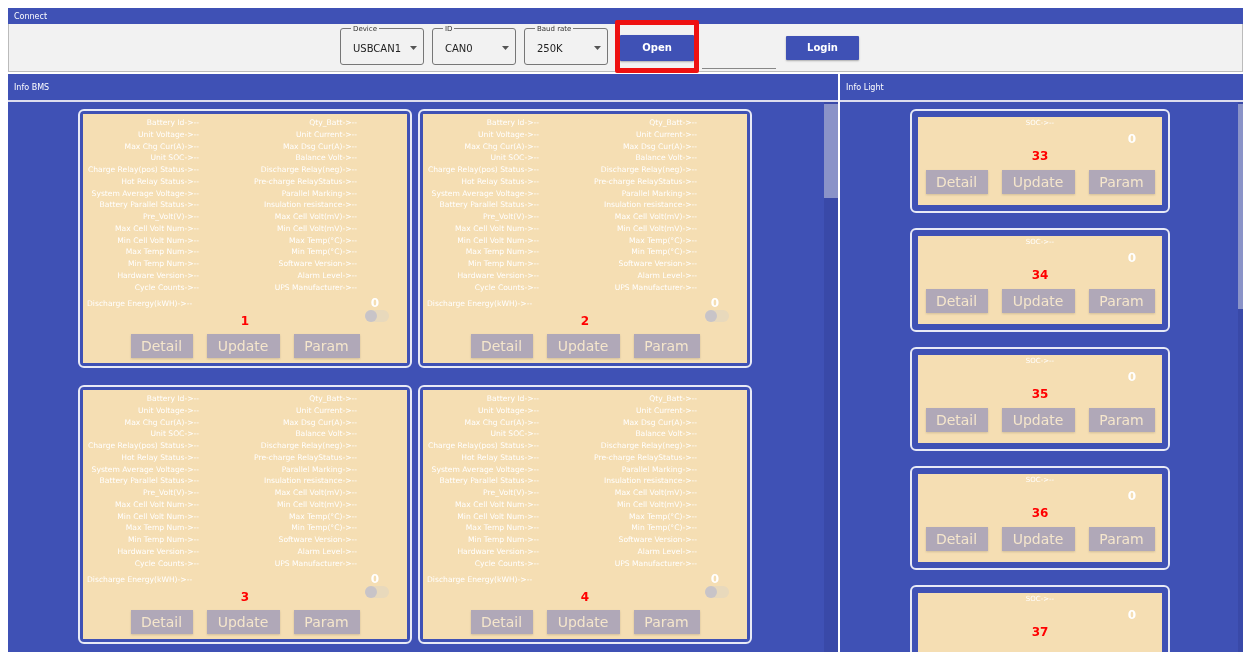 This screenshot has width=1243, height=660. Describe the element at coordinates (1040, 156) in the screenshot. I see `card-number: 33` at that location.